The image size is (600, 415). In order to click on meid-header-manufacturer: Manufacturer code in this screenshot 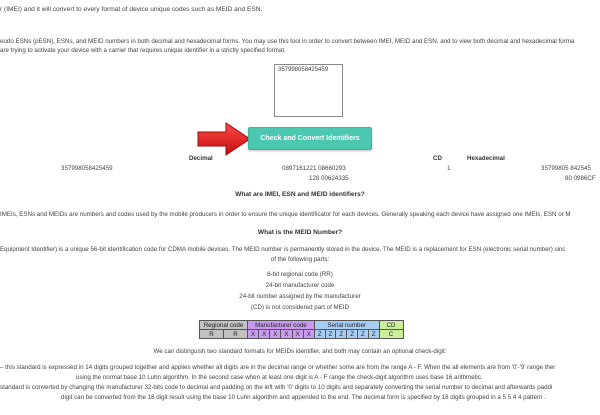, I will do `click(281, 325)`.